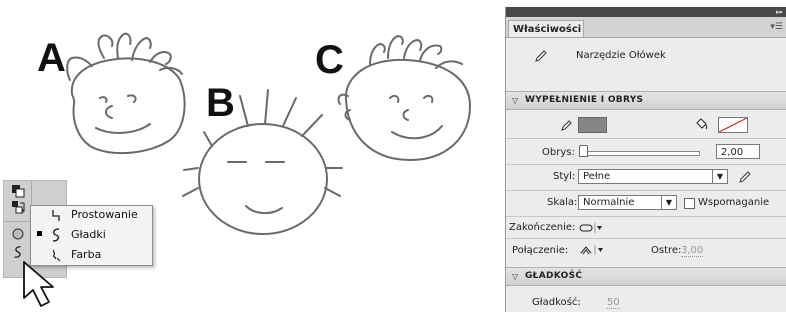 The height and width of the screenshot is (312, 786). Describe the element at coordinates (738, 151) in the screenshot. I see `stroke-width-field: 2,00` at that location.